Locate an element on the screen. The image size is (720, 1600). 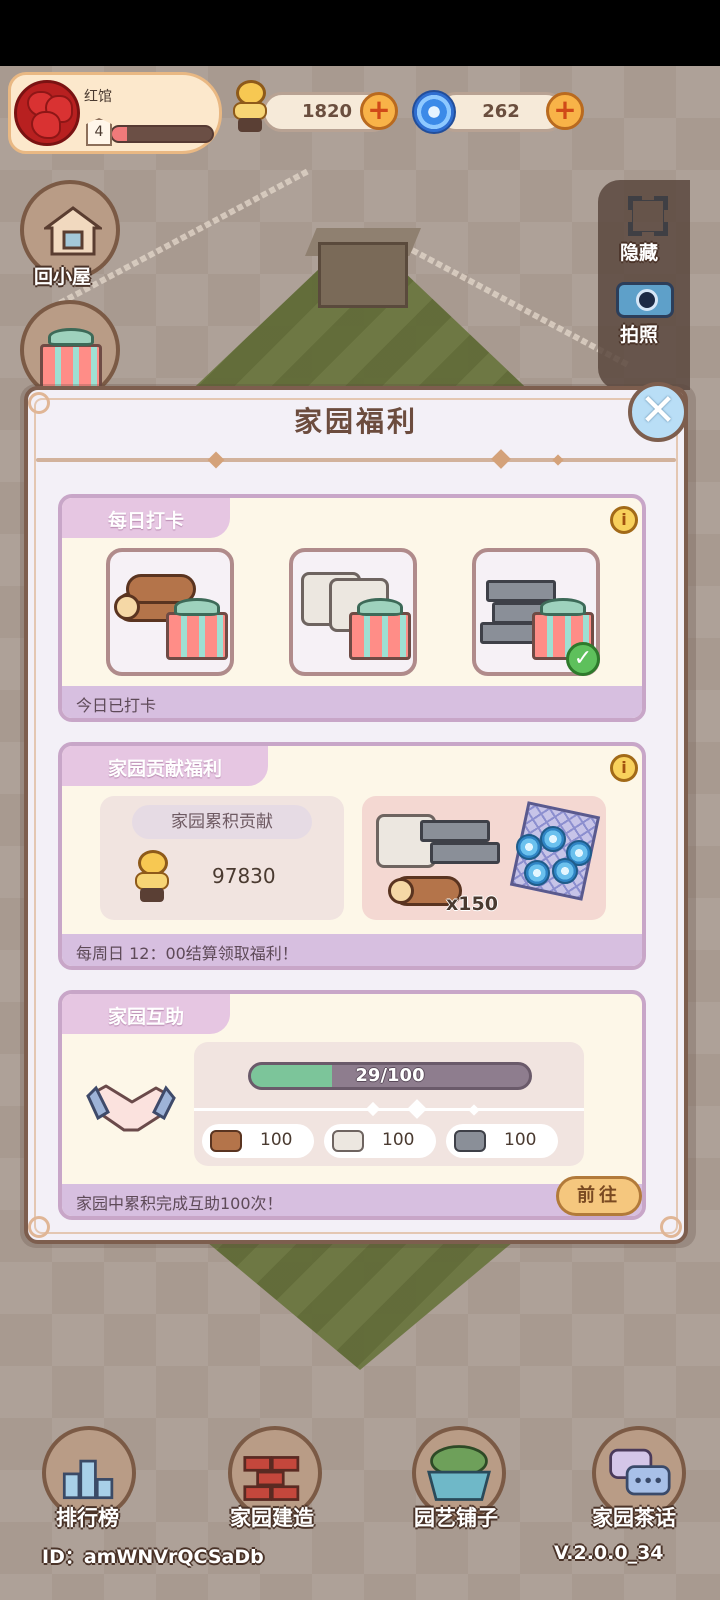
user-id: ID：amWNVrQCSaDb is located at coordinates (153, 1557).